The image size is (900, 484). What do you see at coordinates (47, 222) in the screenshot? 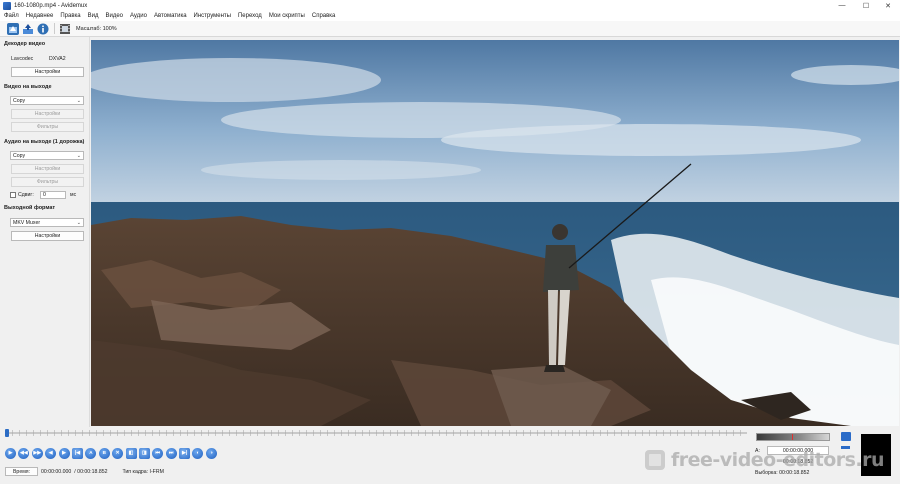
I see `muxer-select: MKV Muxer ⌄` at bounding box center [47, 222].